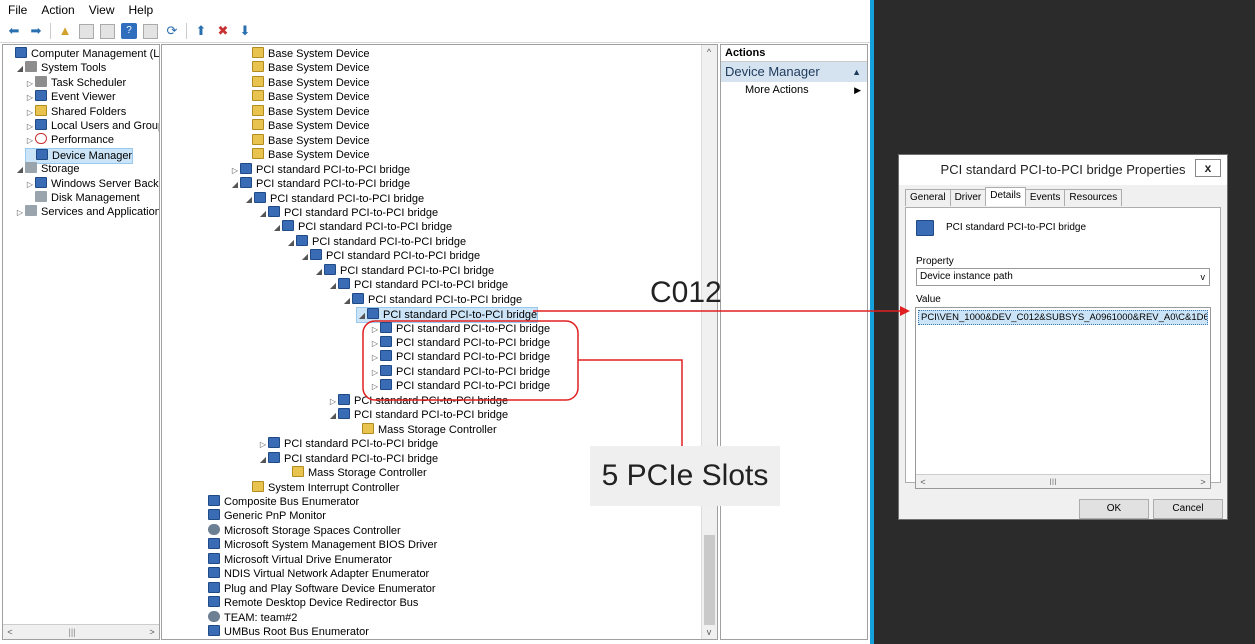 The image size is (1255, 644). Describe the element at coordinates (685, 476) in the screenshot. I see `slots-annotation: 5 PCIe Slots` at that location.